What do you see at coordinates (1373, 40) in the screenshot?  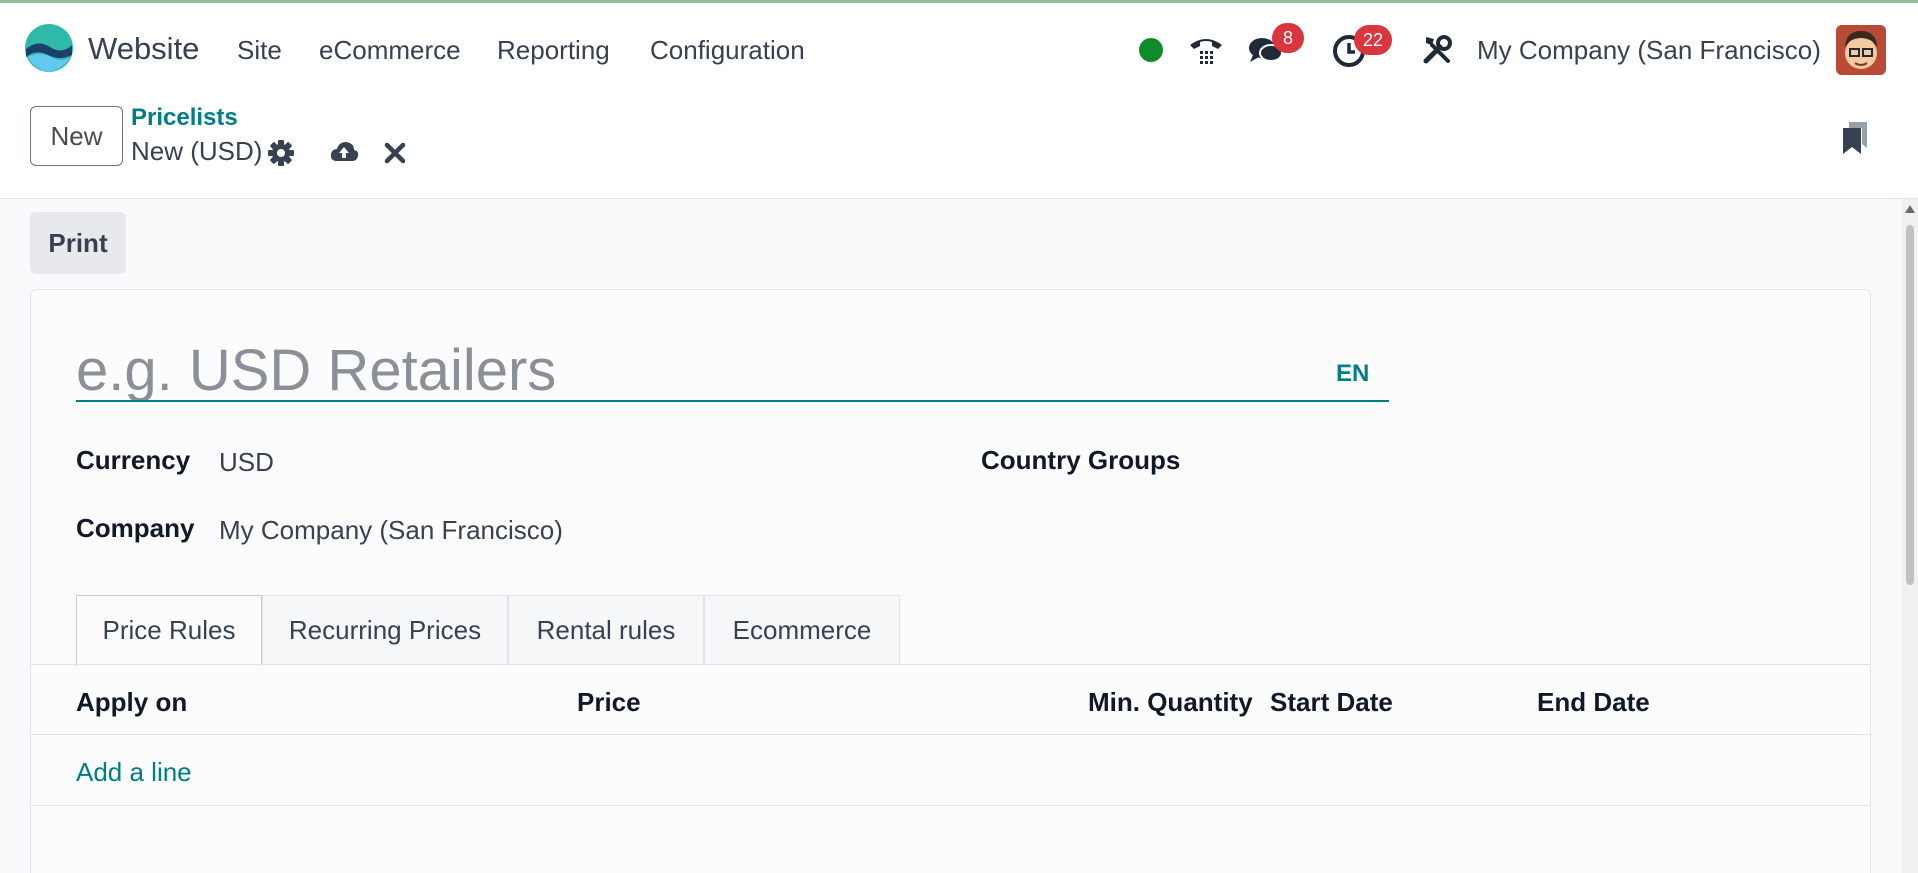 I see `activities-count-badge: 22` at bounding box center [1373, 40].